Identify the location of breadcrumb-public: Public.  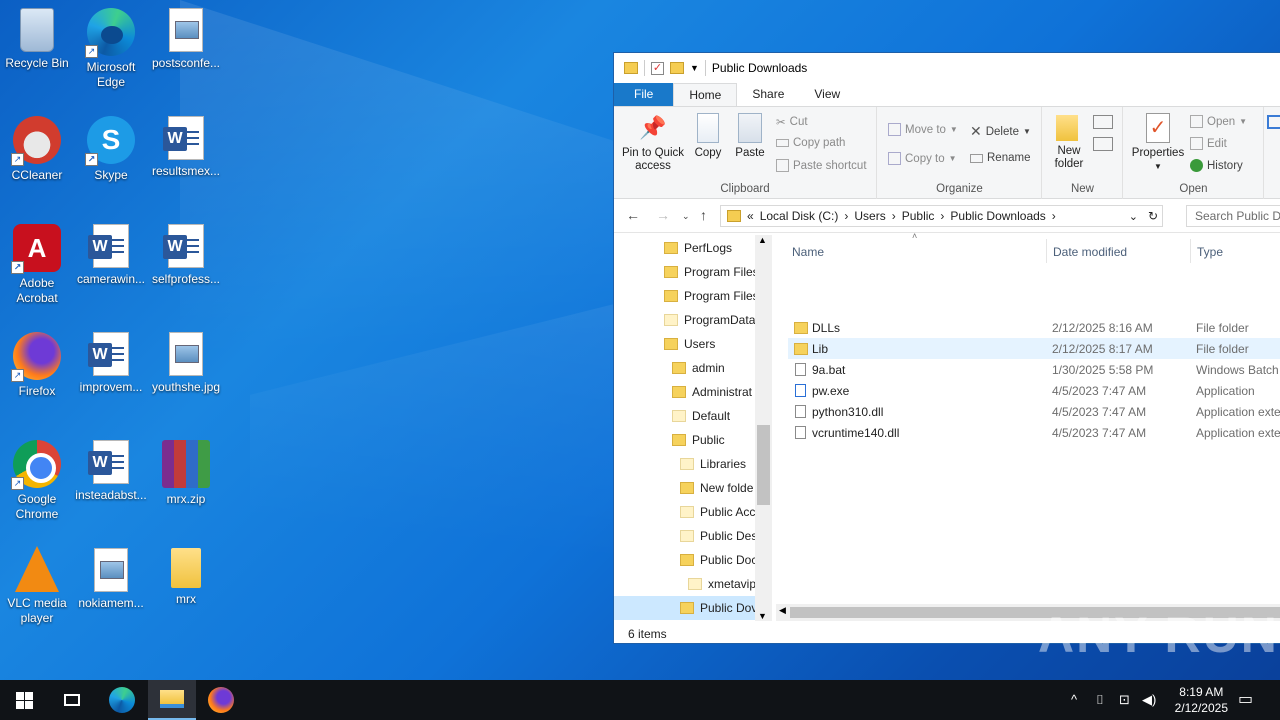
(918, 216).